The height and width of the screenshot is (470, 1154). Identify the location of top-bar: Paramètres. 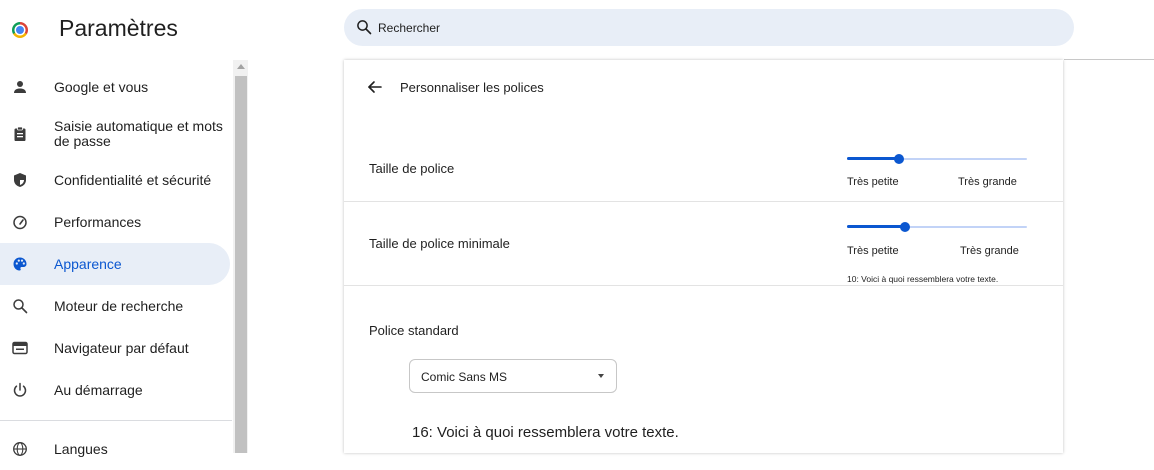
(577, 30).